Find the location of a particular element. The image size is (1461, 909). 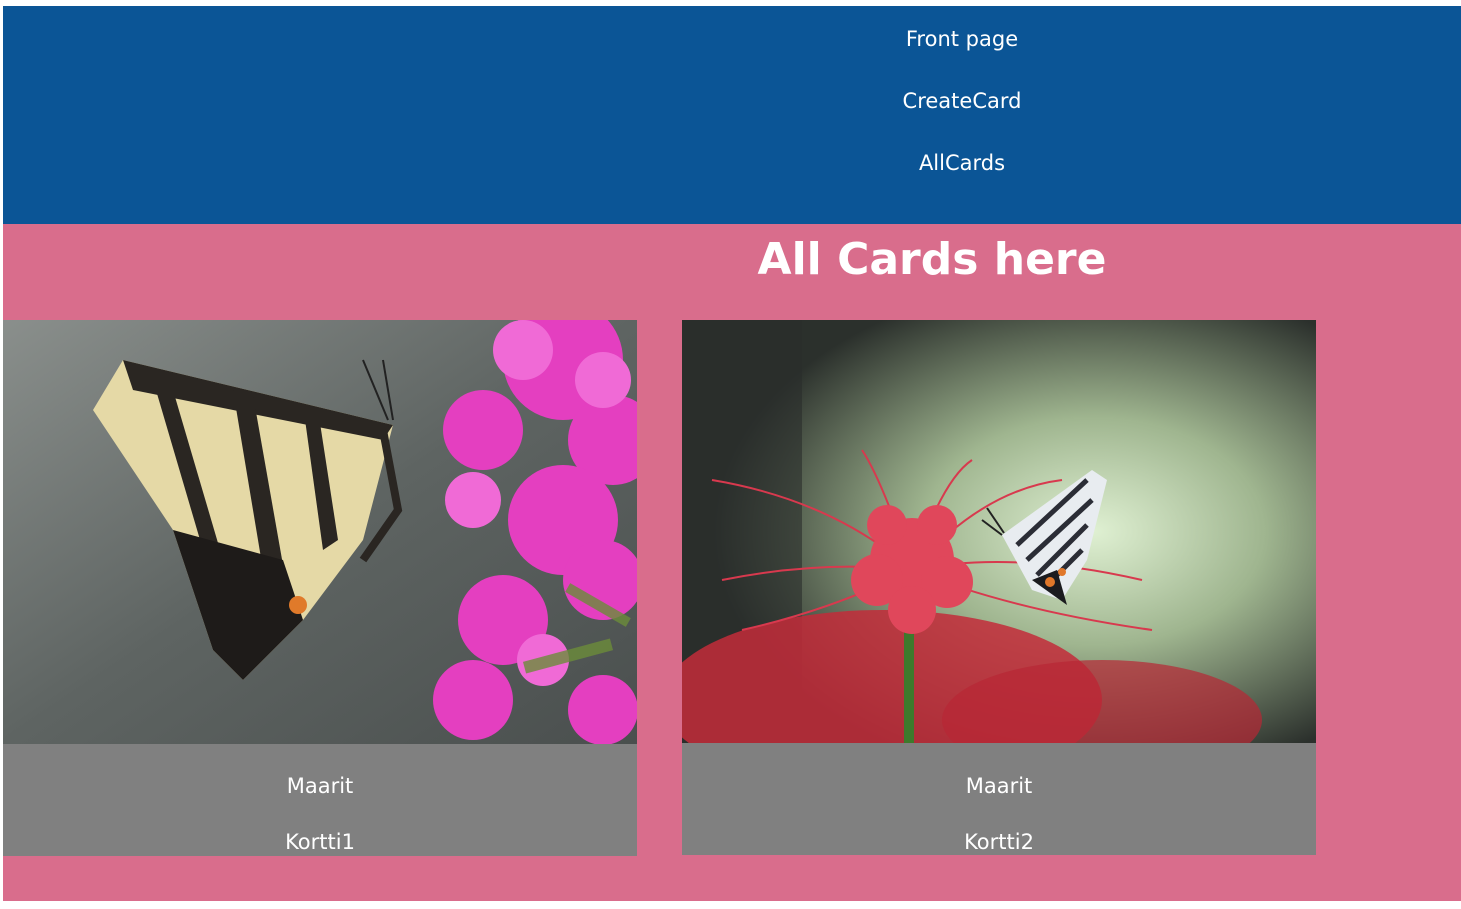

nav-link-front-page: Front page is located at coordinates (732, 39).